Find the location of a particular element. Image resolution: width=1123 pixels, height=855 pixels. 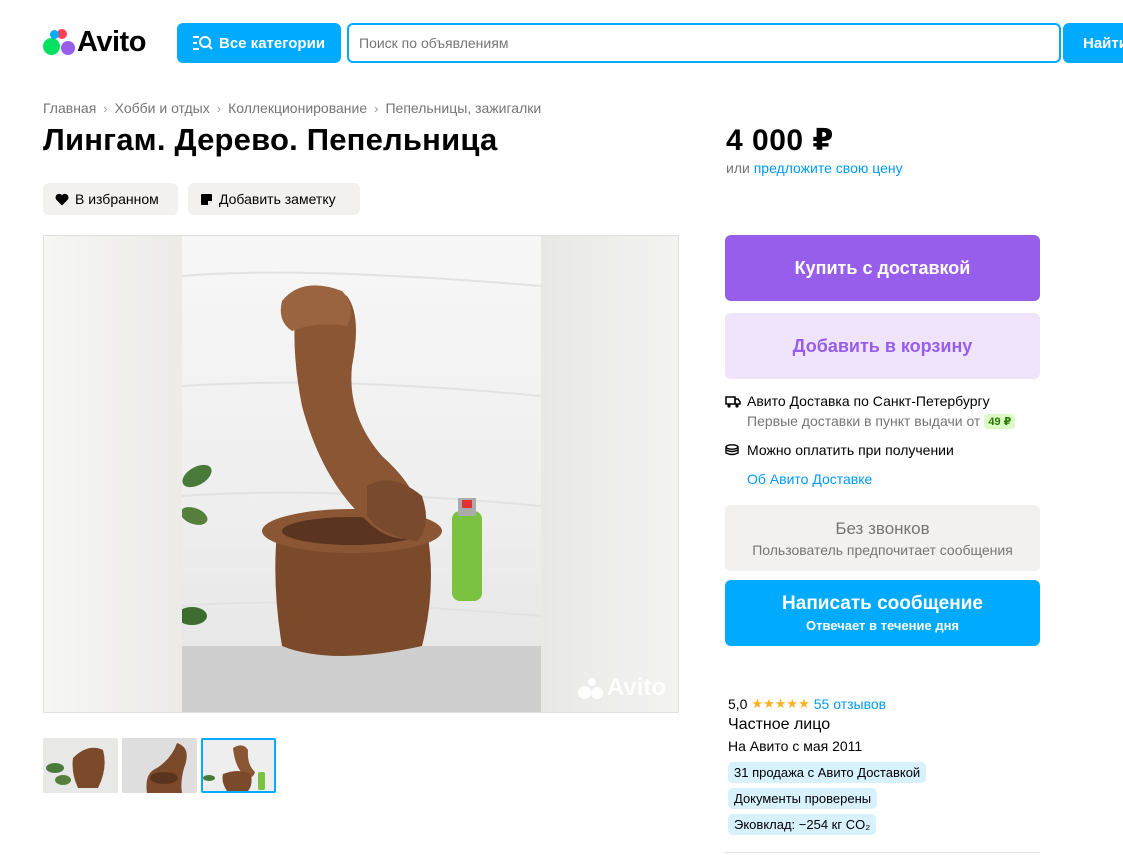

seller-name: Частное лицо is located at coordinates (779, 725).